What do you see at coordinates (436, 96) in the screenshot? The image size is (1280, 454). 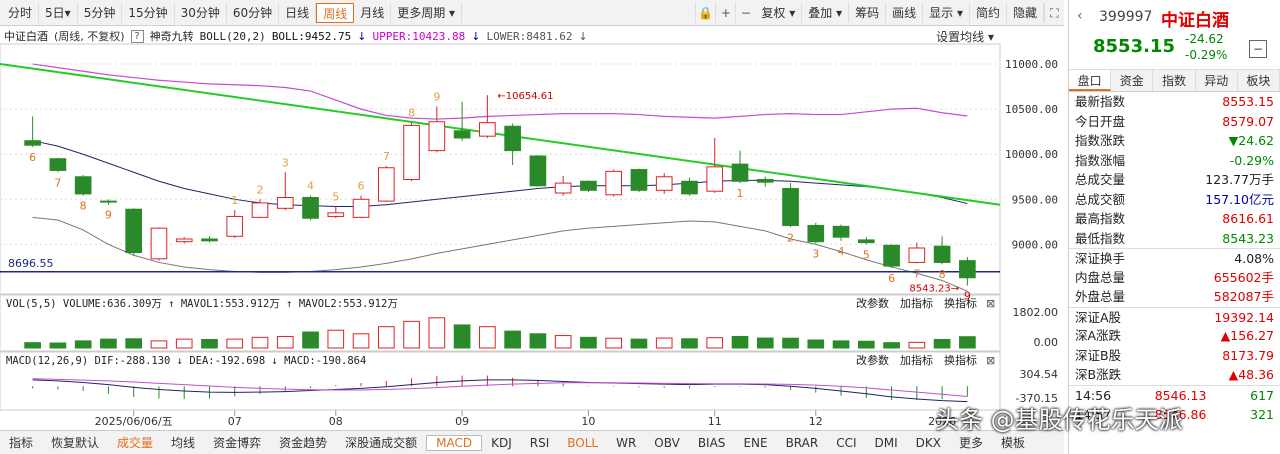 I see `td-count-label: 9` at bounding box center [436, 96].